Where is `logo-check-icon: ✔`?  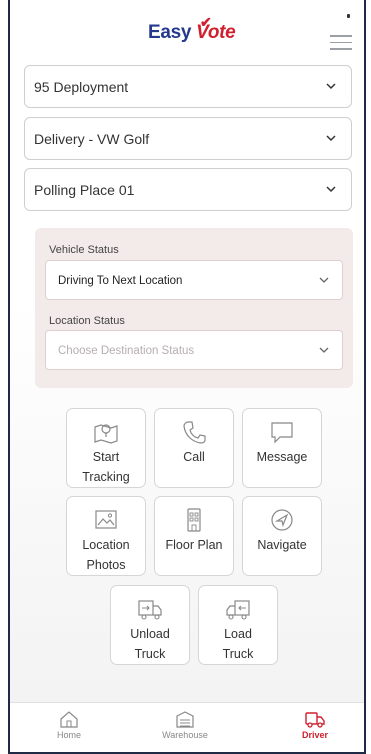
logo-check-icon: ✔ is located at coordinates (206, 22).